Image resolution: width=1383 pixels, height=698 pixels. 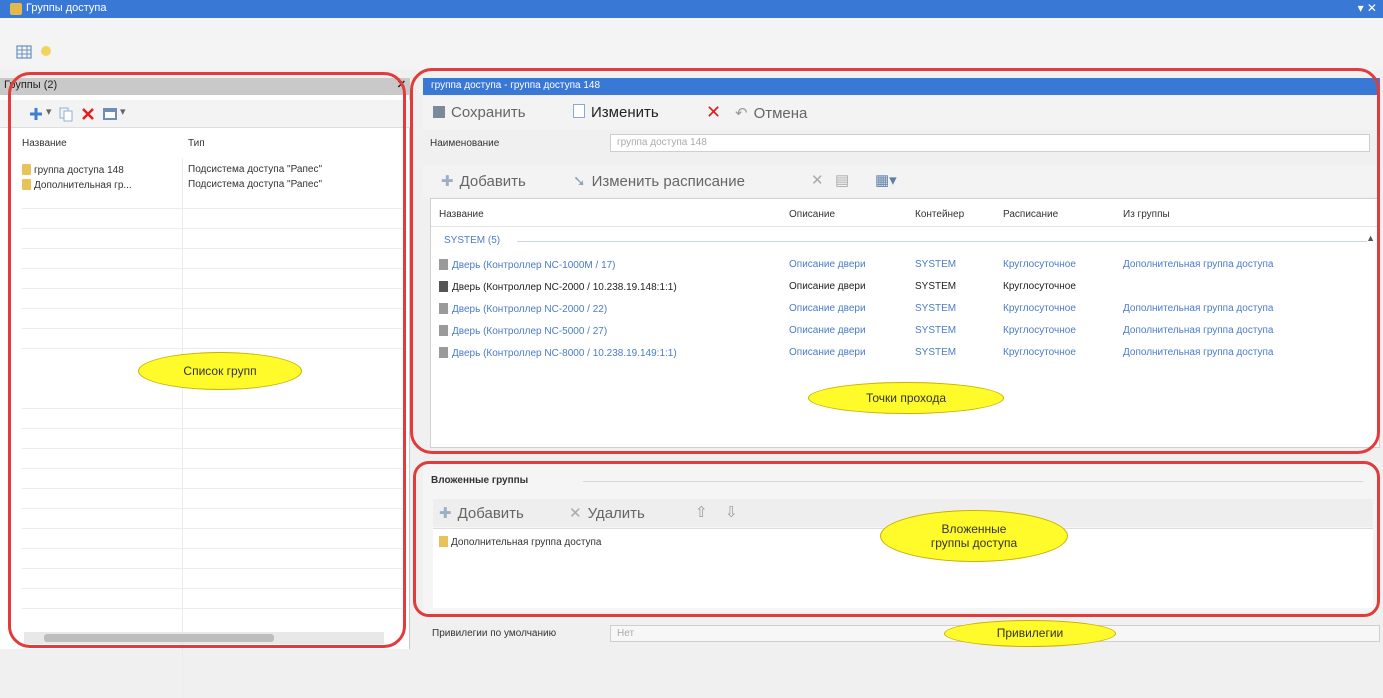 What do you see at coordinates (1030, 633) in the screenshot?
I see `annotation-privileges: Привилегии` at bounding box center [1030, 633].